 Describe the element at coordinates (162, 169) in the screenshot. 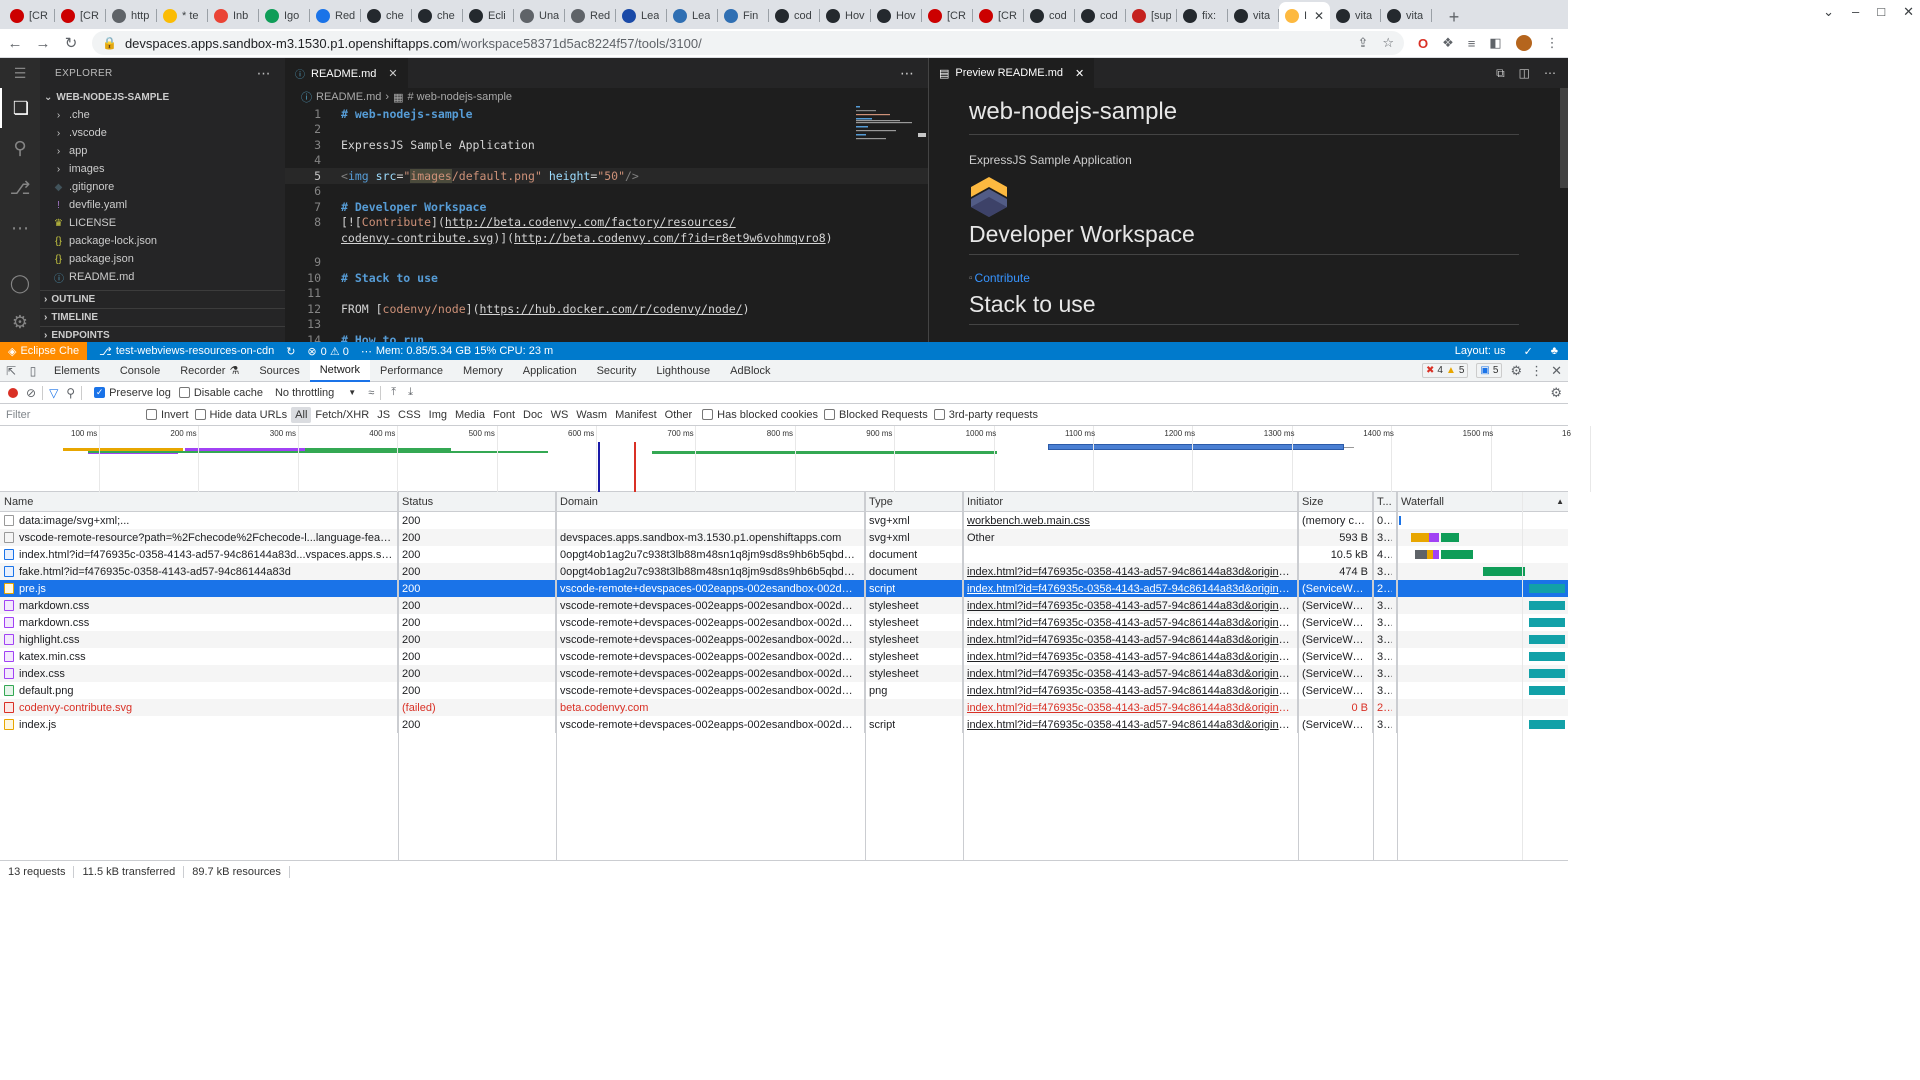

I see `tree-item: › images` at that location.